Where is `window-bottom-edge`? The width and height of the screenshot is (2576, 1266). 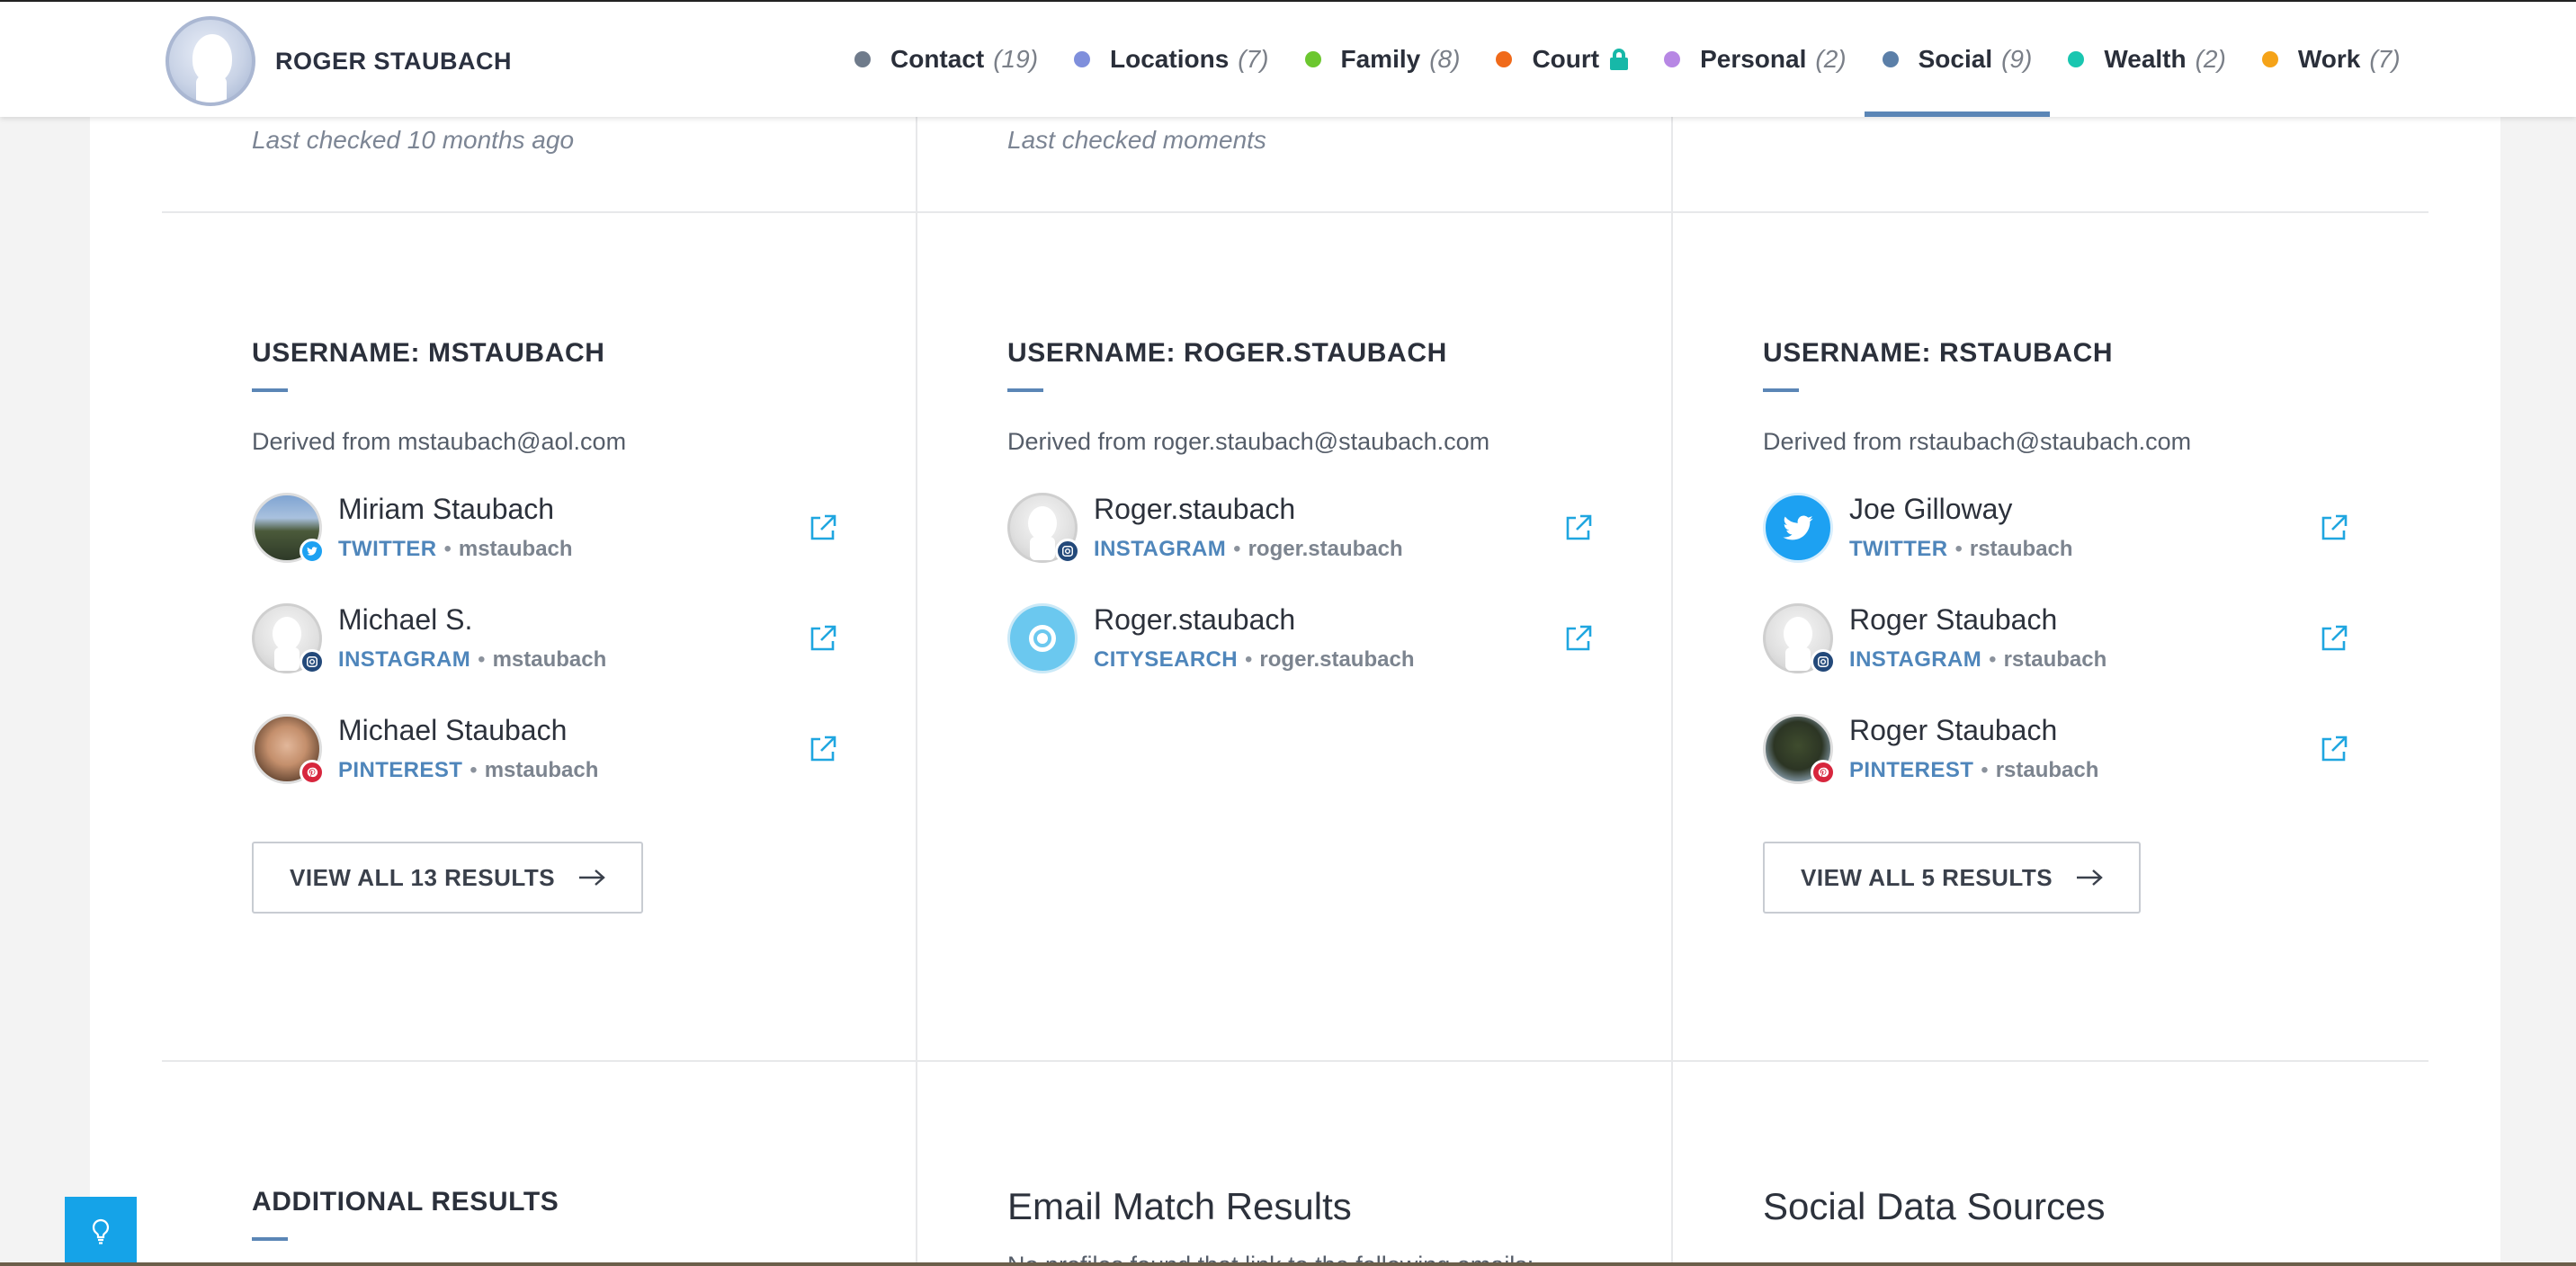
window-bottom-edge is located at coordinates (1288, 1264).